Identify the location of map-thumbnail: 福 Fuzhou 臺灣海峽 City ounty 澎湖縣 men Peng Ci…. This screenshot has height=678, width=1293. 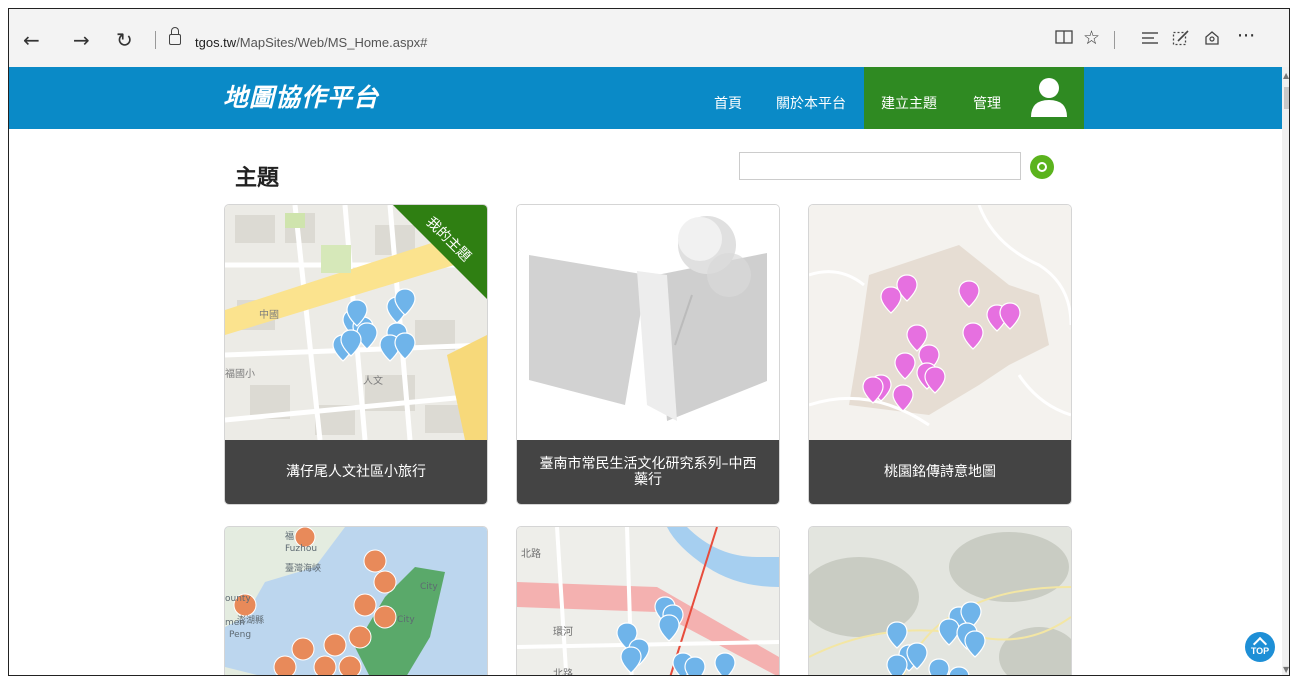
(356, 601).